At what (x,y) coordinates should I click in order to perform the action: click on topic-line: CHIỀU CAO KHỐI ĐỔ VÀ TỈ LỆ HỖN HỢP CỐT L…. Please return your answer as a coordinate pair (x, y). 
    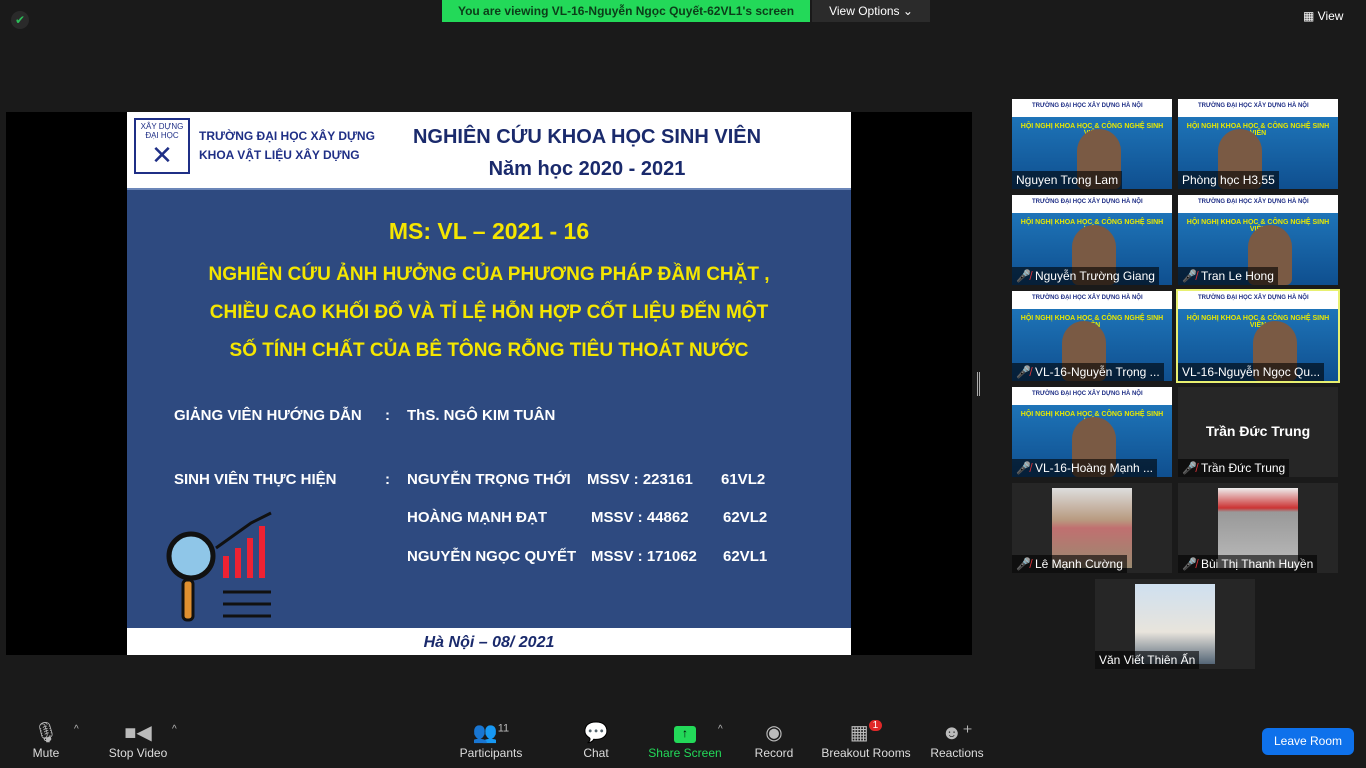
    Looking at the image, I should click on (489, 312).